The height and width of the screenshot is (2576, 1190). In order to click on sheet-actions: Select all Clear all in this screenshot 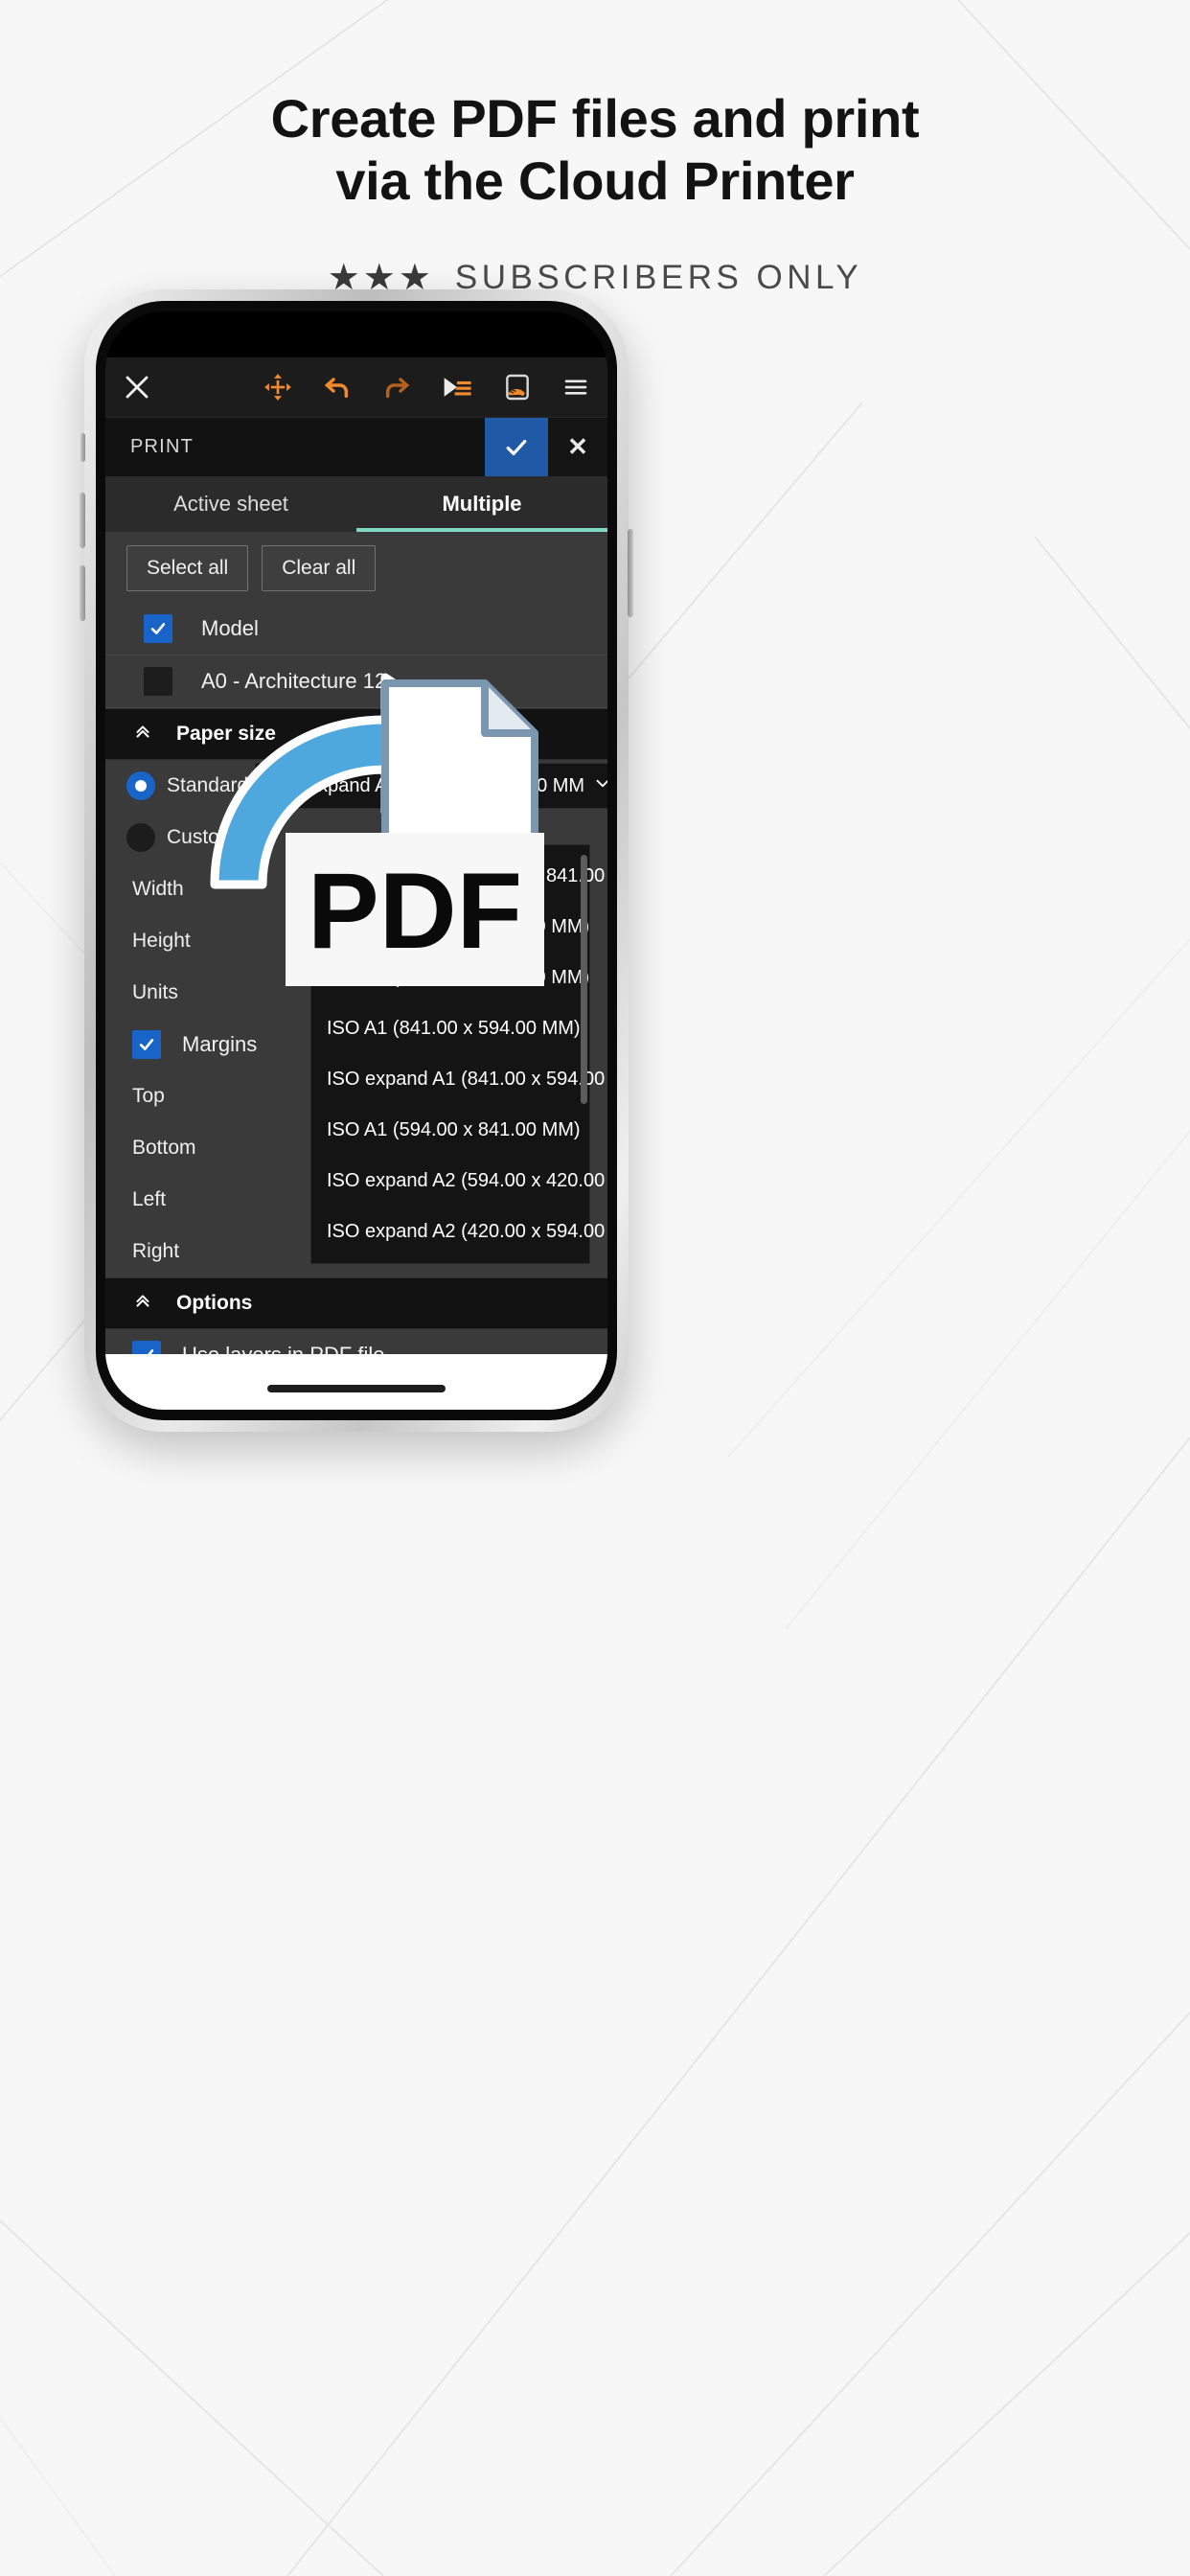, I will do `click(356, 567)`.